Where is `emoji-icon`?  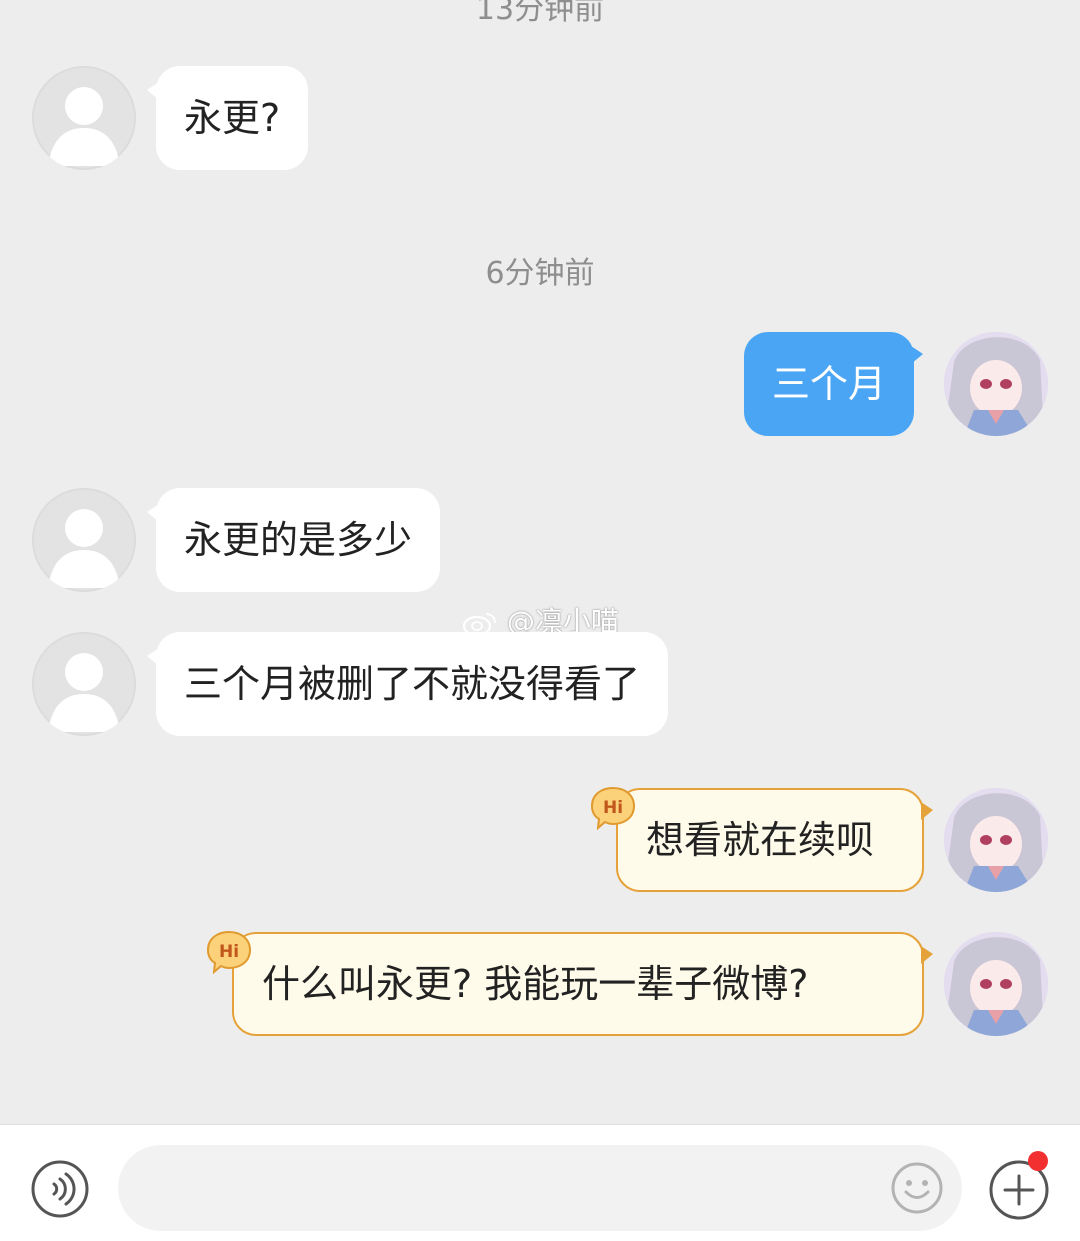
emoji-icon is located at coordinates (917, 1188).